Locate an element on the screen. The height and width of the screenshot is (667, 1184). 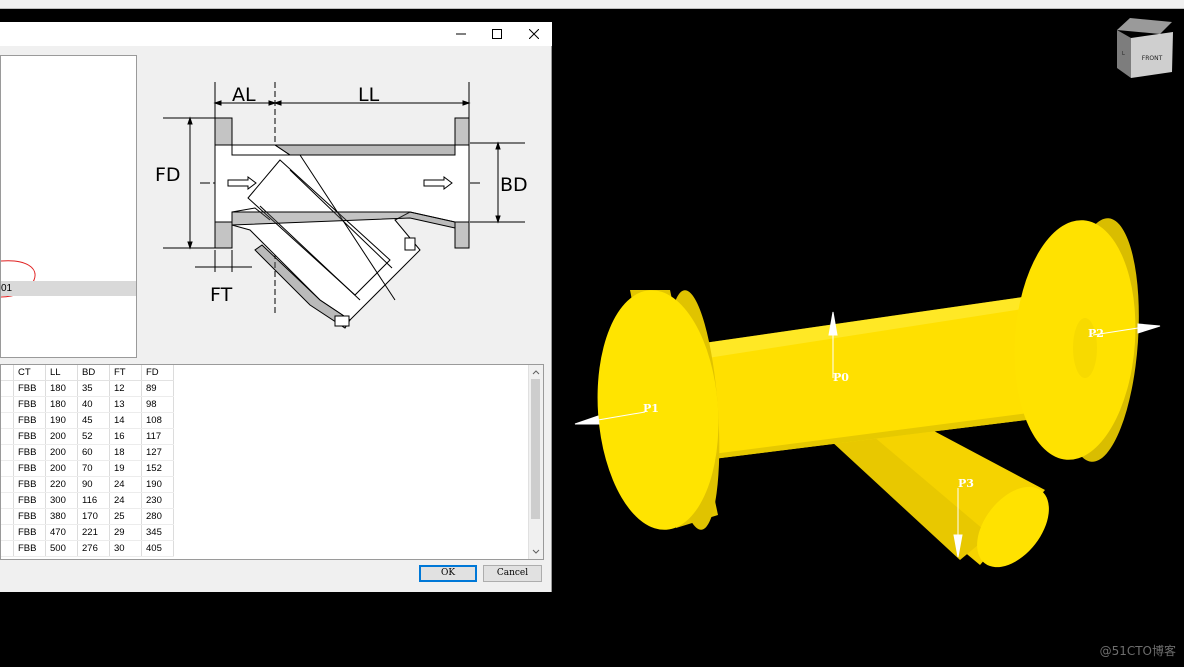
column-header-ct: CT is located at coordinates (29, 373).